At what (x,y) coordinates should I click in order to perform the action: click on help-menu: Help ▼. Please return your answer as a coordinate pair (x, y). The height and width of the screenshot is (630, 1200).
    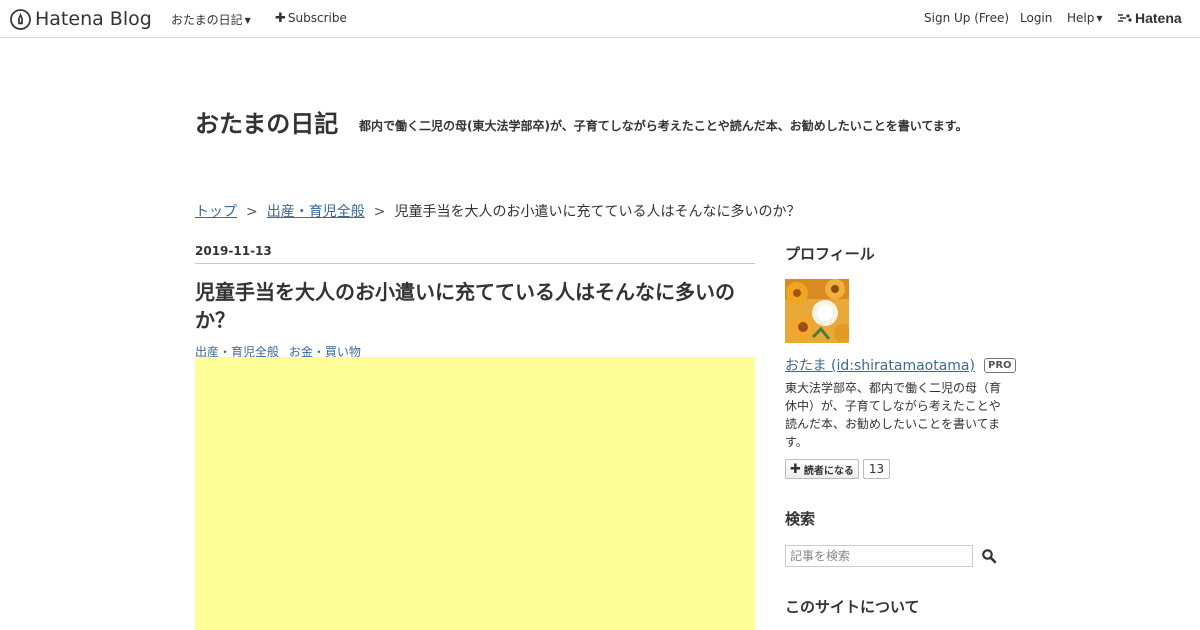
    Looking at the image, I should click on (1085, 18).